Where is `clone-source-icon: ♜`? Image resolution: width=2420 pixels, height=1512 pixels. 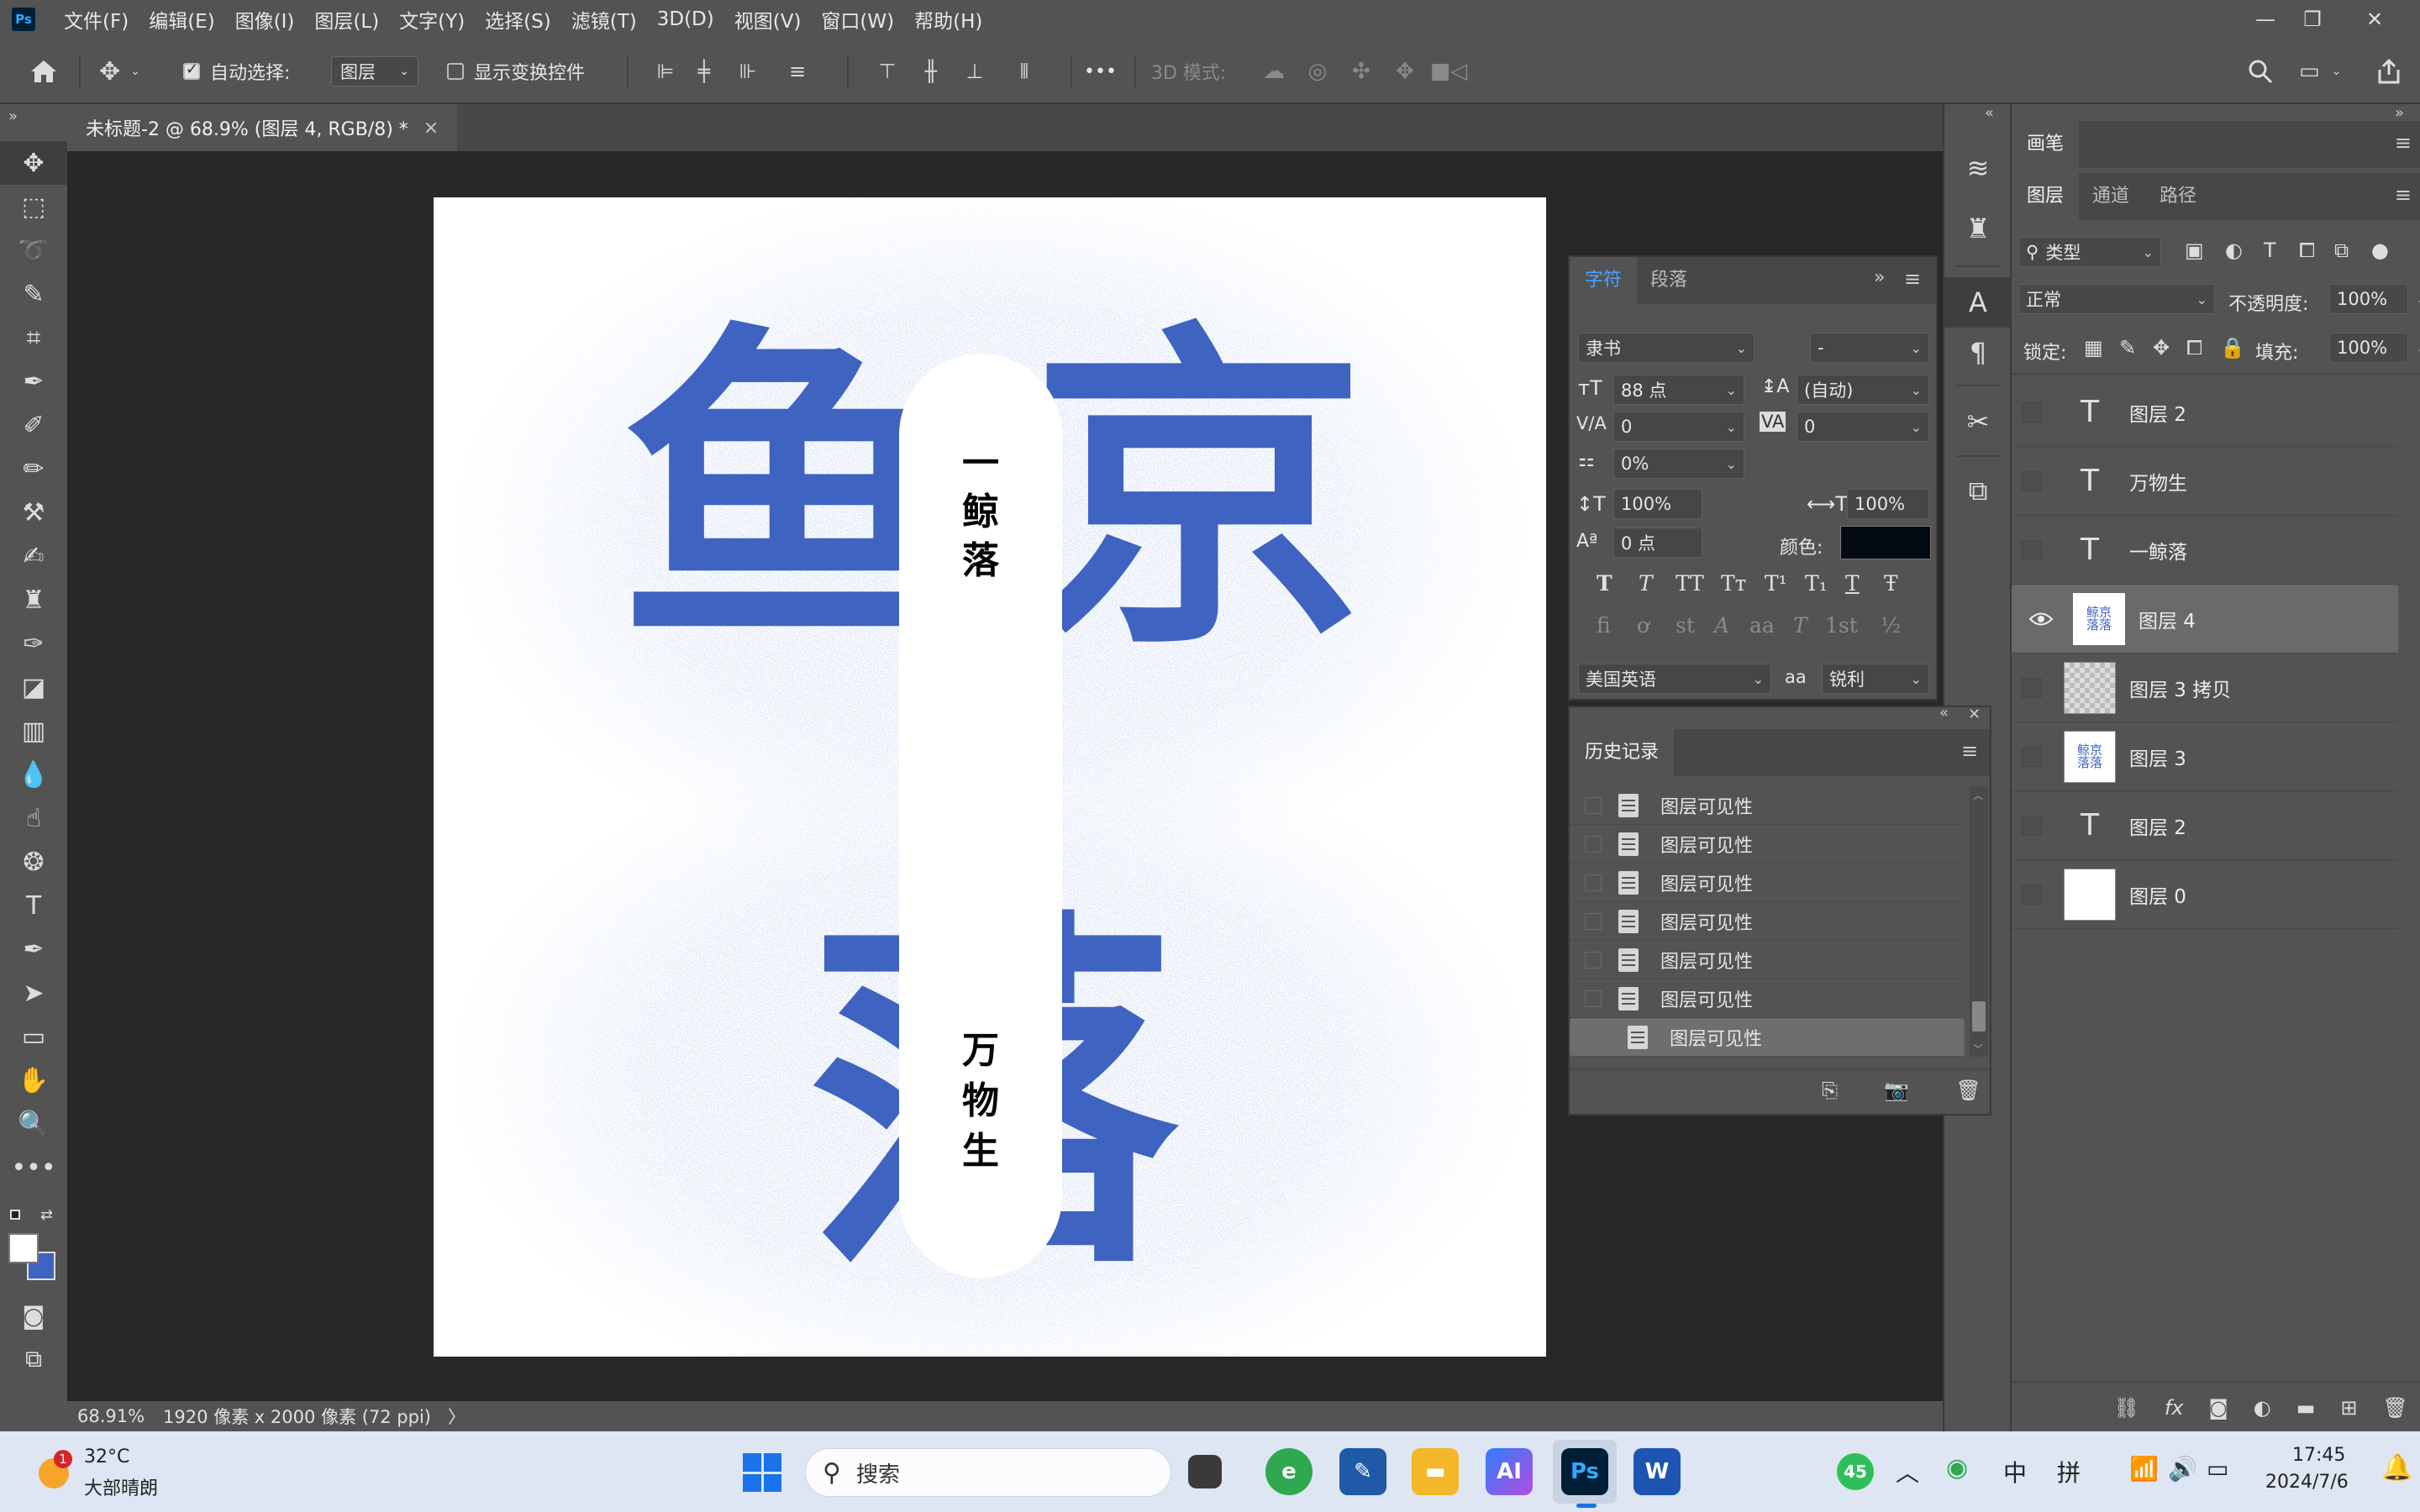
clone-source-icon: ♜ is located at coordinates (1978, 228).